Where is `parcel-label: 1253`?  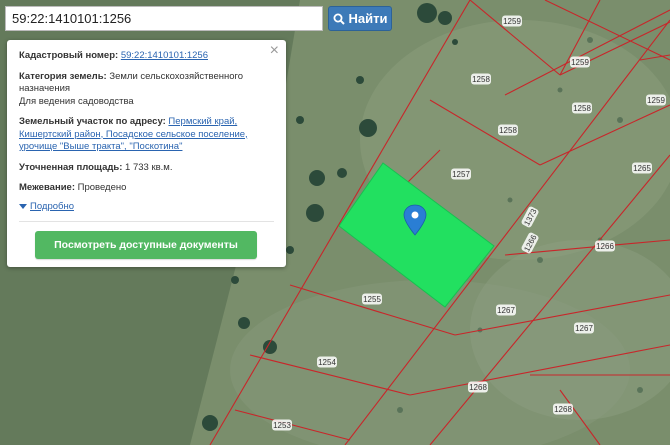
parcel-label: 1253 is located at coordinates (282, 425).